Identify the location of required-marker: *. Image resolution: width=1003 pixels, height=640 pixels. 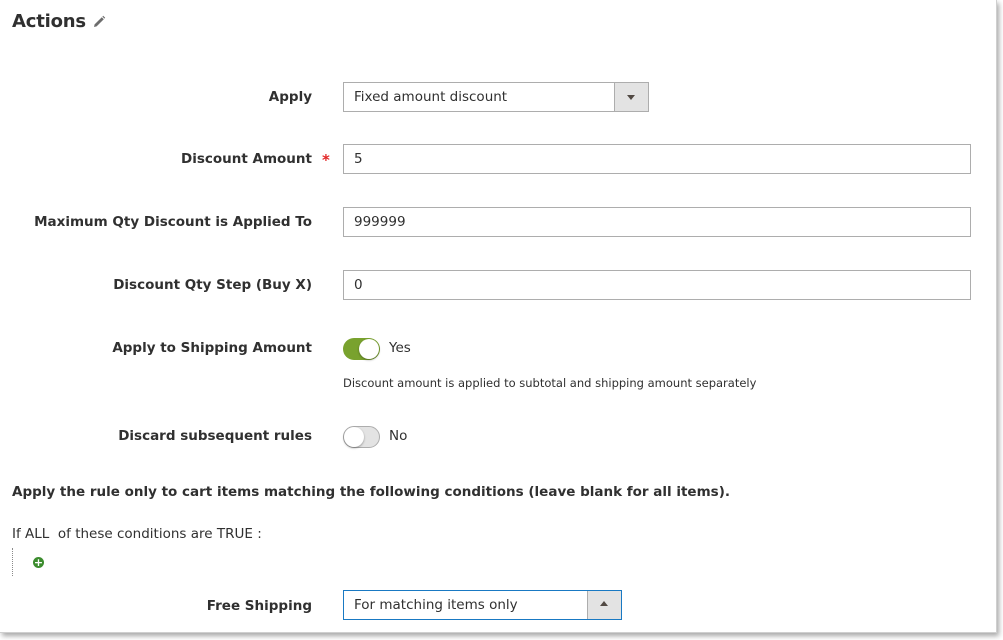
(326, 160).